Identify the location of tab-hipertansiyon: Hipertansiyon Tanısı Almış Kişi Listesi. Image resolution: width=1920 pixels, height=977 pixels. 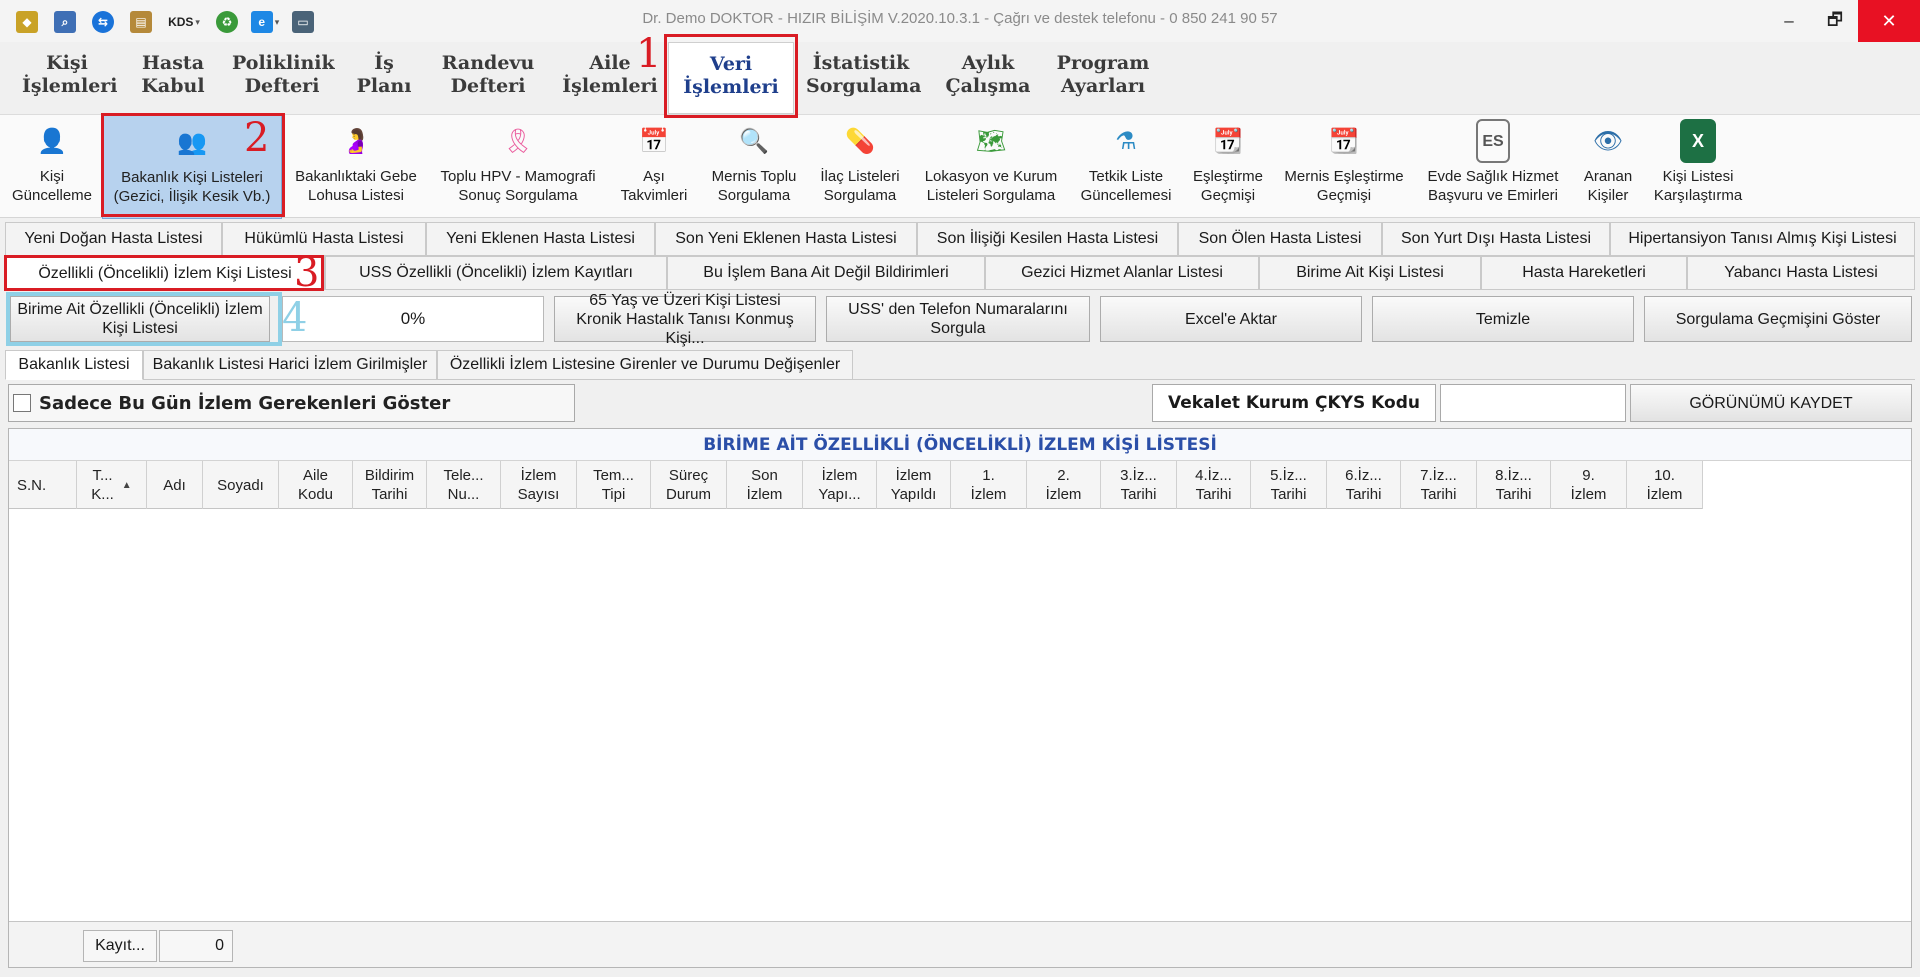
(1762, 239).